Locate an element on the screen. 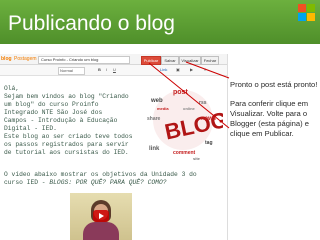 This screenshot has height=240, width=320. font-select: Normal is located at coordinates (71, 71).